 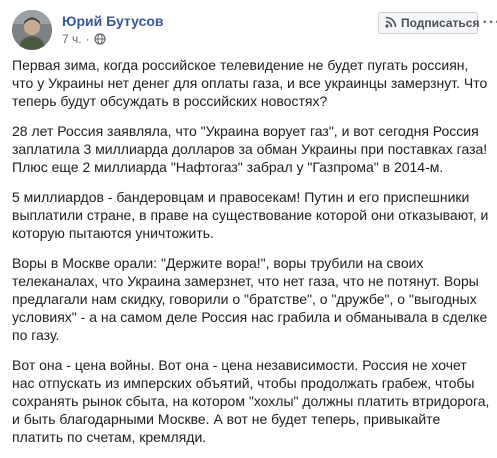 I want to click on avatar-photo, so click(x=32, y=30).